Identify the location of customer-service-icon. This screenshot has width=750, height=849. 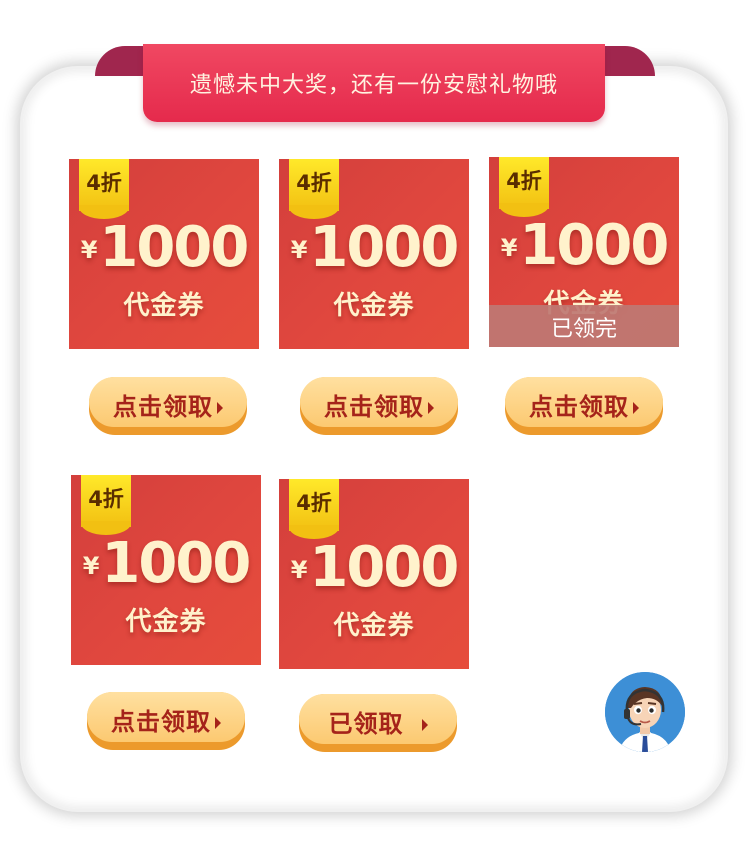
(645, 712).